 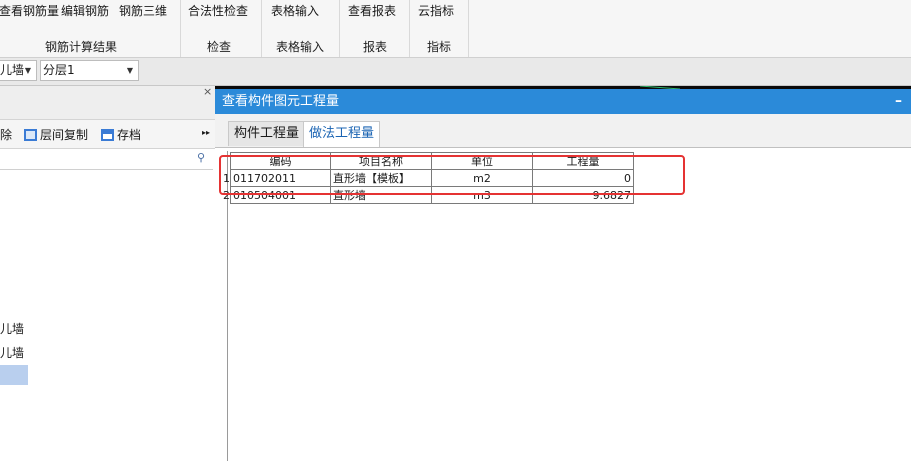 What do you see at coordinates (90, 28) in the screenshot?
I see `ribbon-group-rebar-results: 查看钢筋量 编辑钢筋 钢筋三维 钢筋计算结果` at bounding box center [90, 28].